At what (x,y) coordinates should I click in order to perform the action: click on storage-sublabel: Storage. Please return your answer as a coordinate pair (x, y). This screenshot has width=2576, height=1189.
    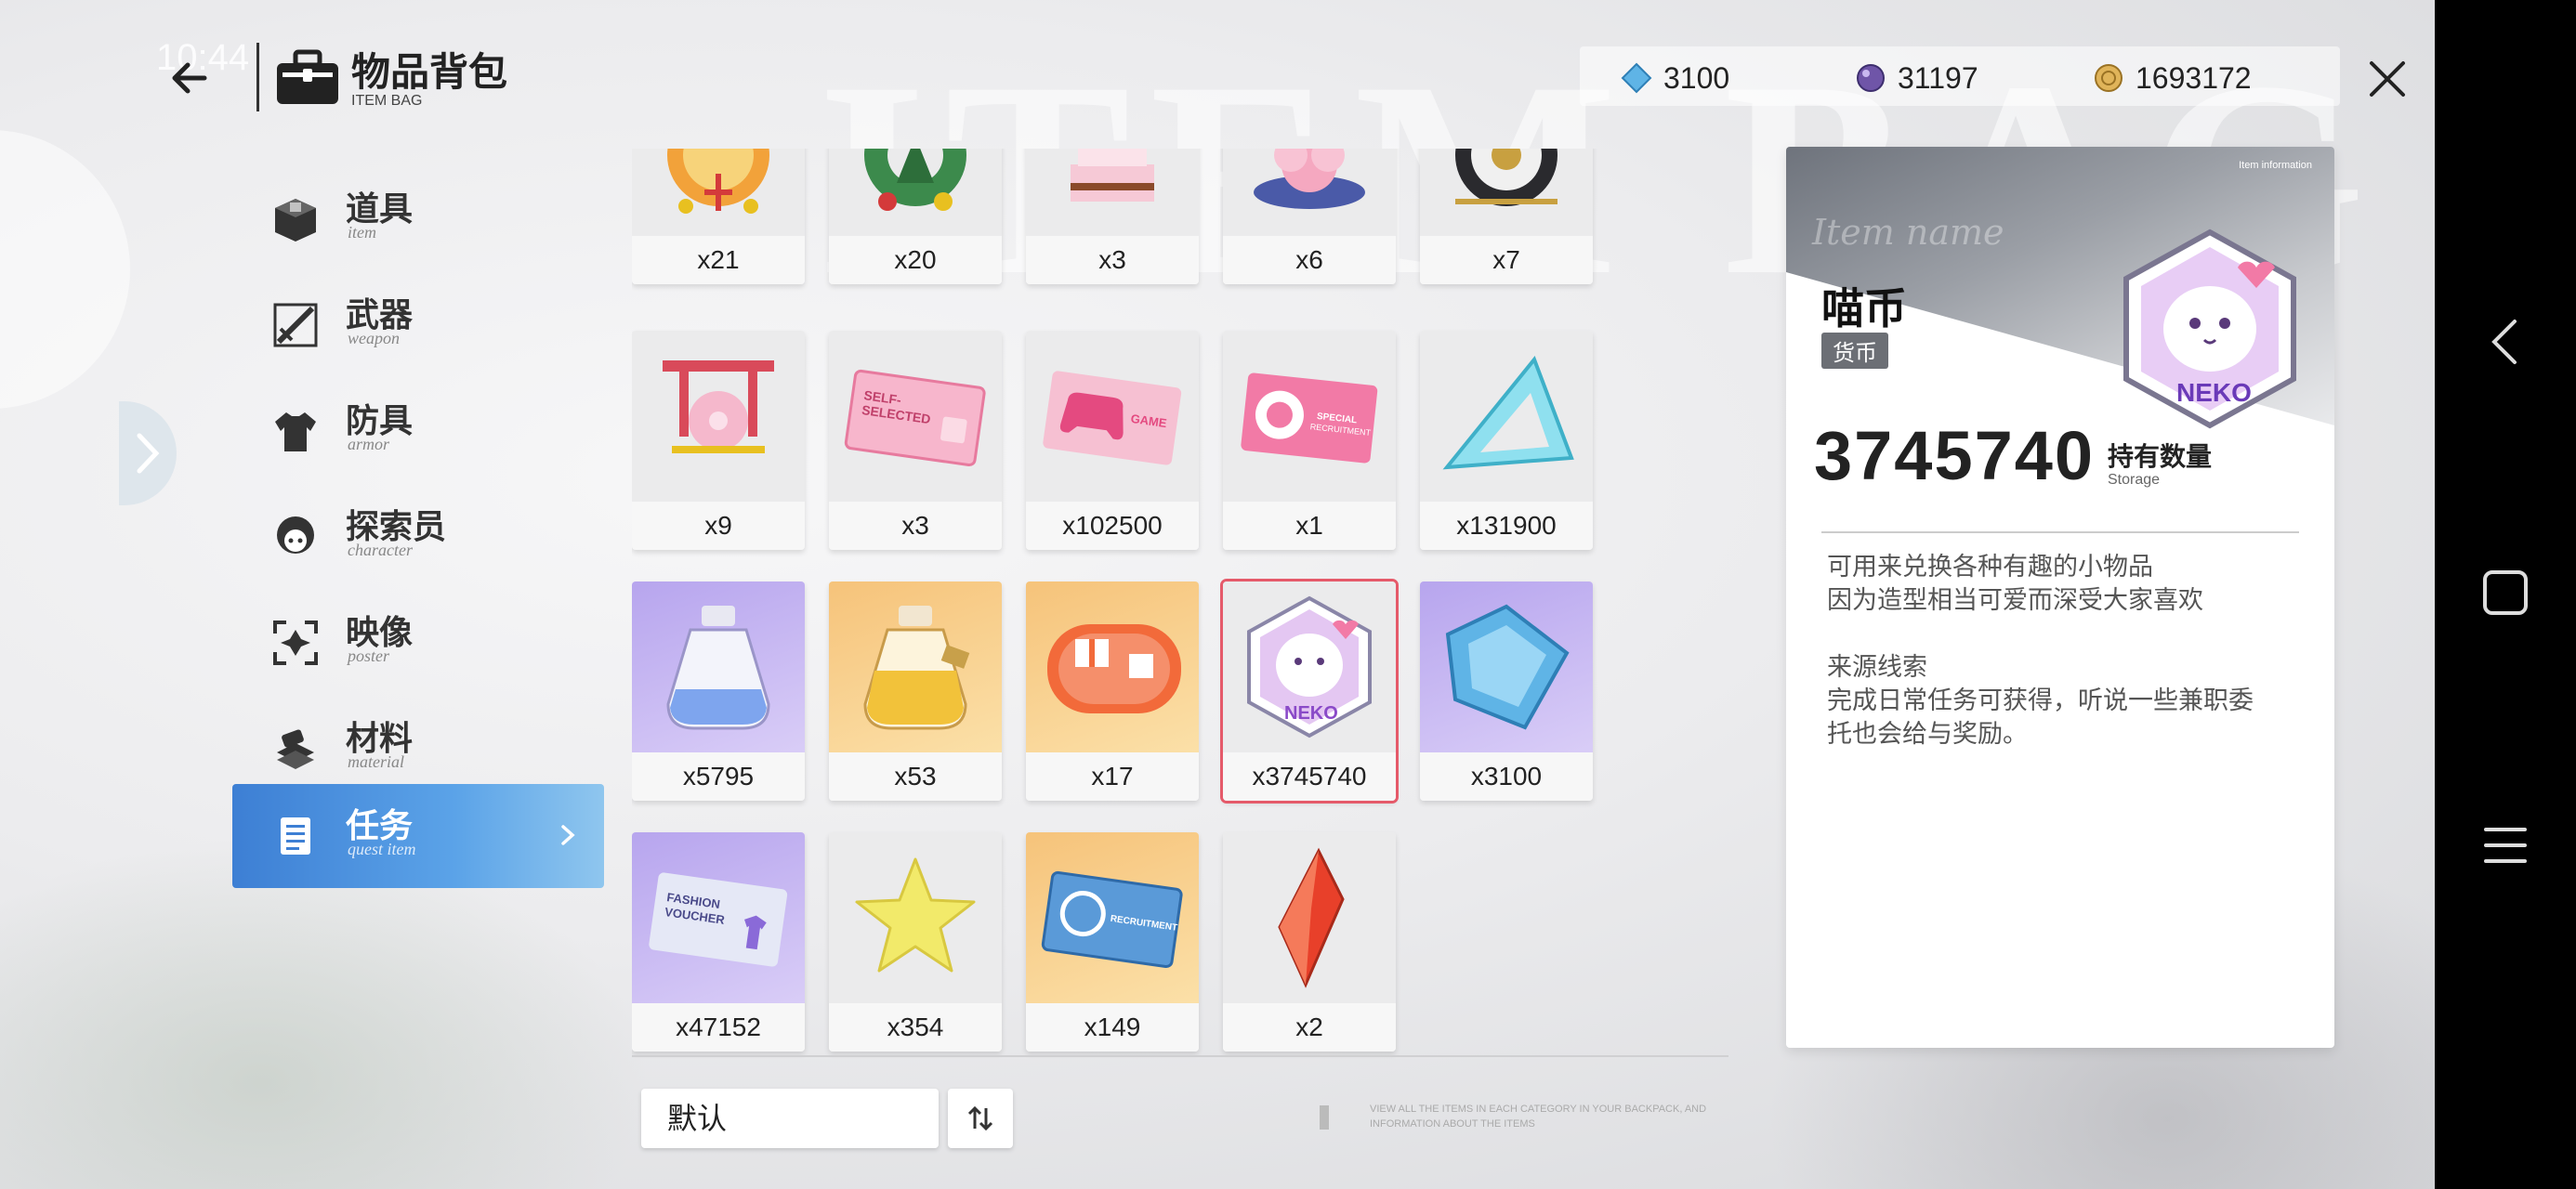
    Looking at the image, I should click on (2134, 480).